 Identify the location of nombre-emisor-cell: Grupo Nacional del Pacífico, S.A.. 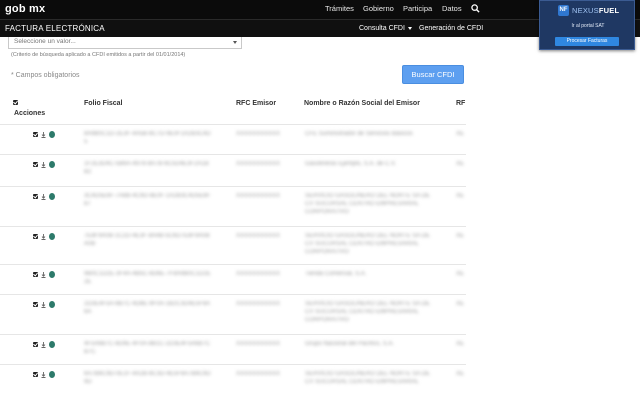
(350, 344).